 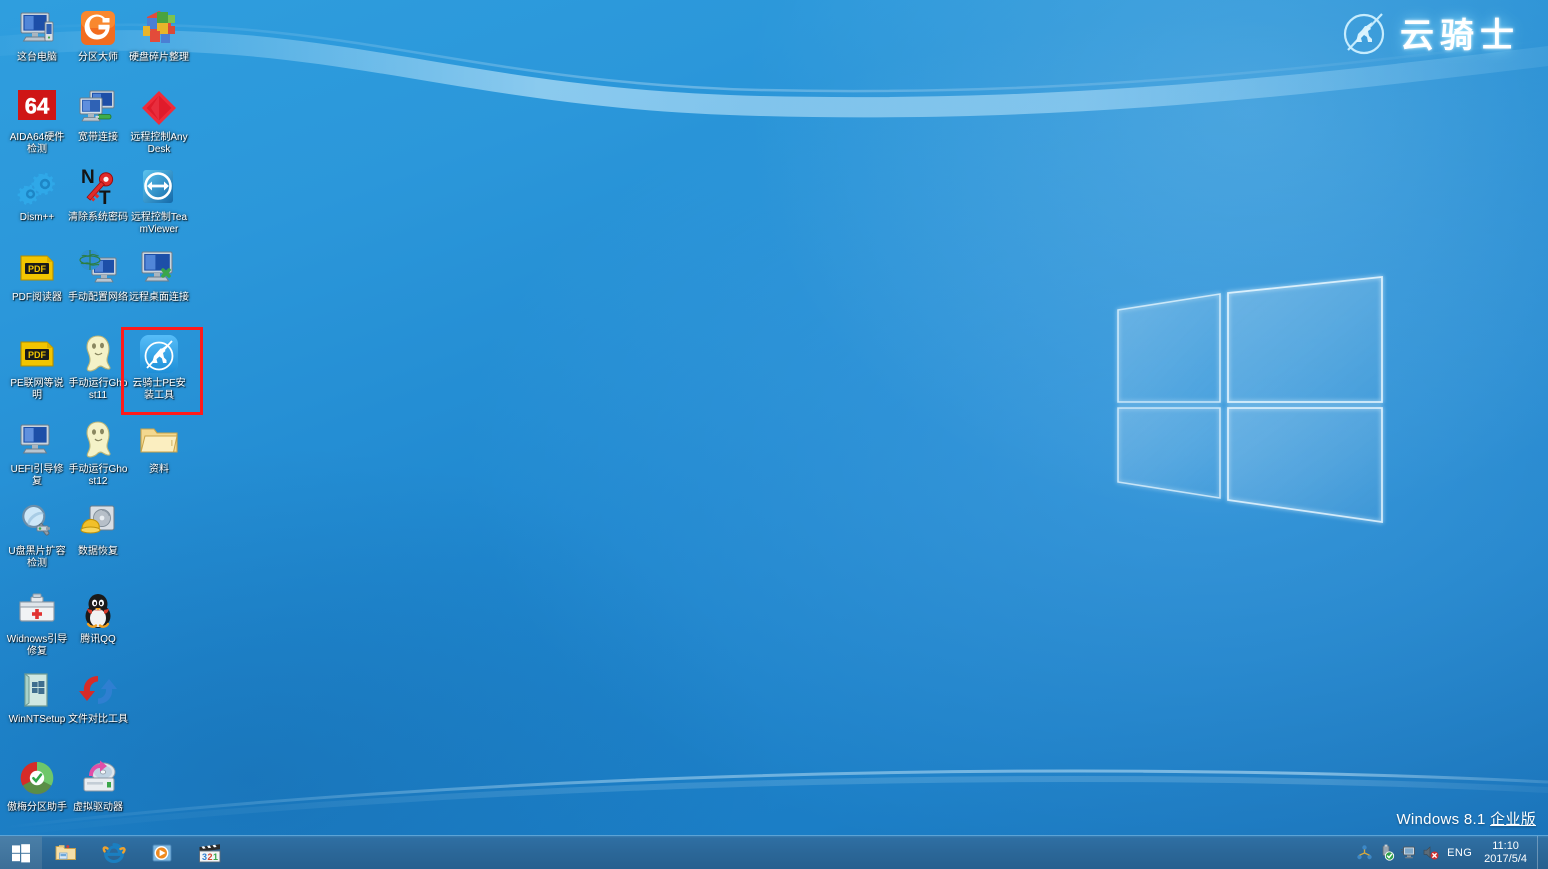 I want to click on desktop-icon: U盘黑片扩容检测, so click(x=37, y=534).